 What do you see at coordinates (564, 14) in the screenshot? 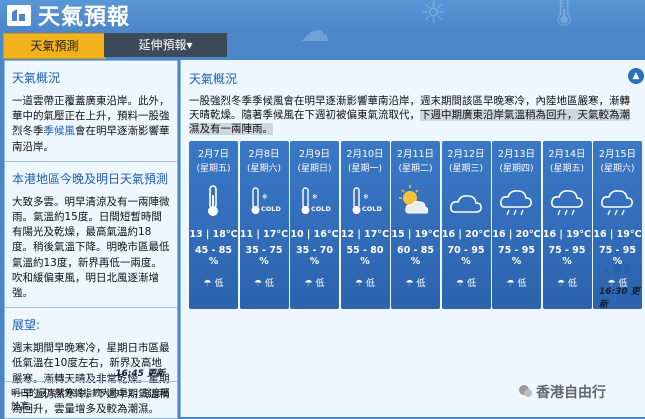
I see `bg-thermometer-icon: 🌡` at bounding box center [564, 14].